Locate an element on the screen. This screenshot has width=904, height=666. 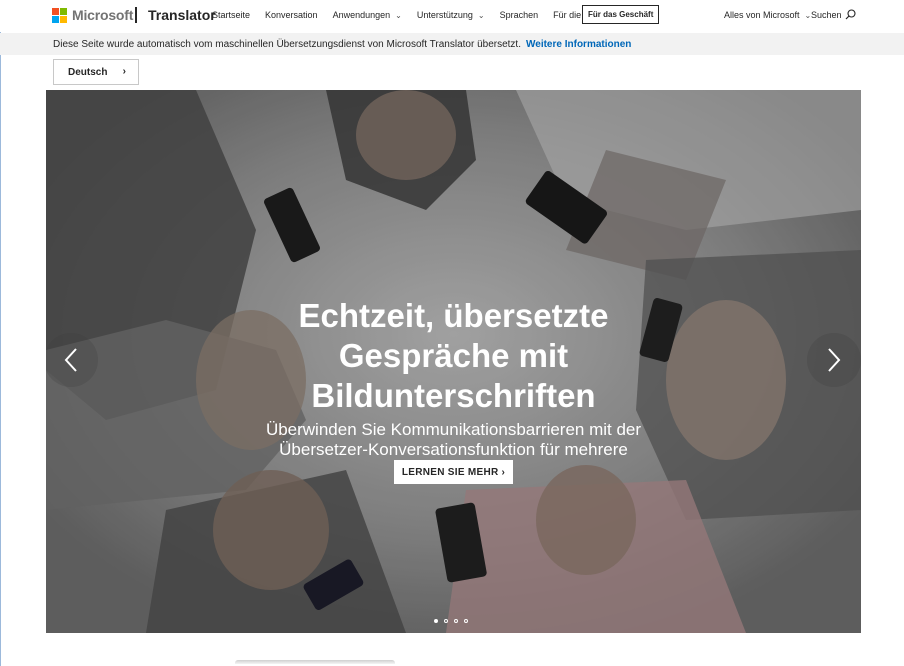
microsoft-wordmark: Microsoft is located at coordinates (103, 15).